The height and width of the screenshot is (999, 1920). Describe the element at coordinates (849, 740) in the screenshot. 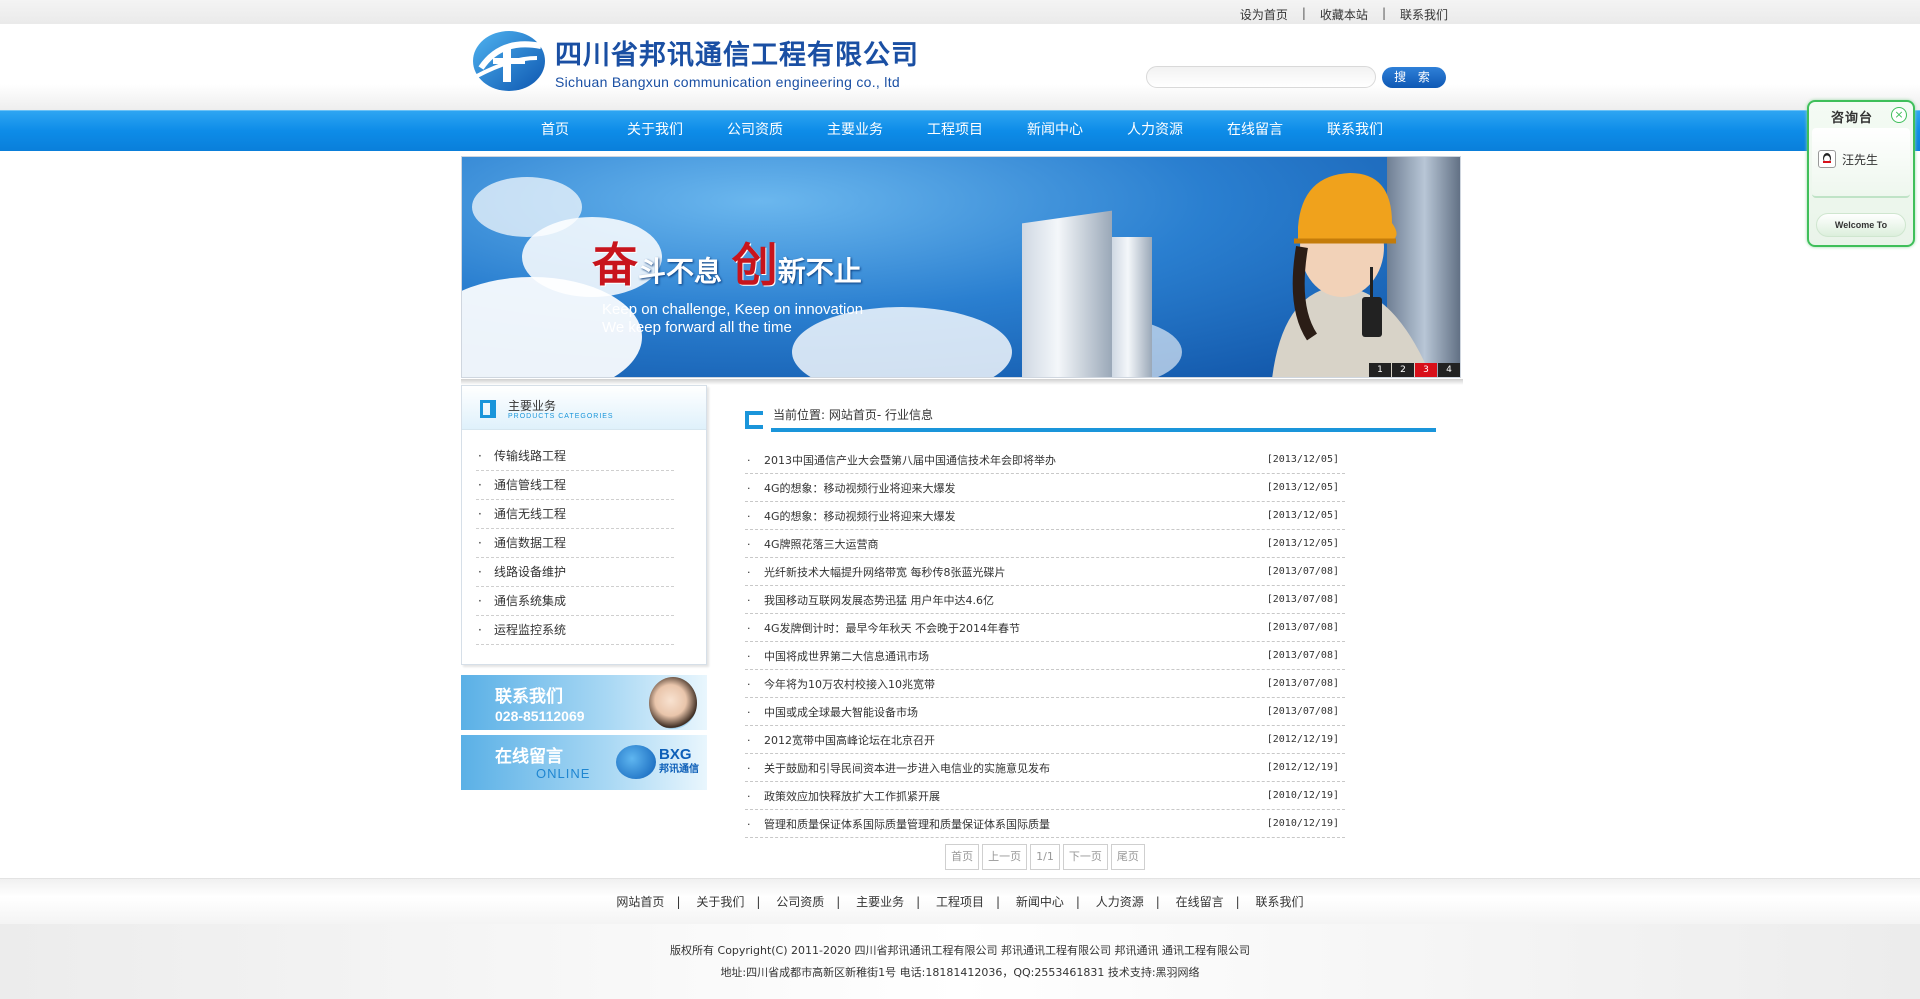

I see `news-title: 2012宽带中国高峰论坛在北京召开` at that location.